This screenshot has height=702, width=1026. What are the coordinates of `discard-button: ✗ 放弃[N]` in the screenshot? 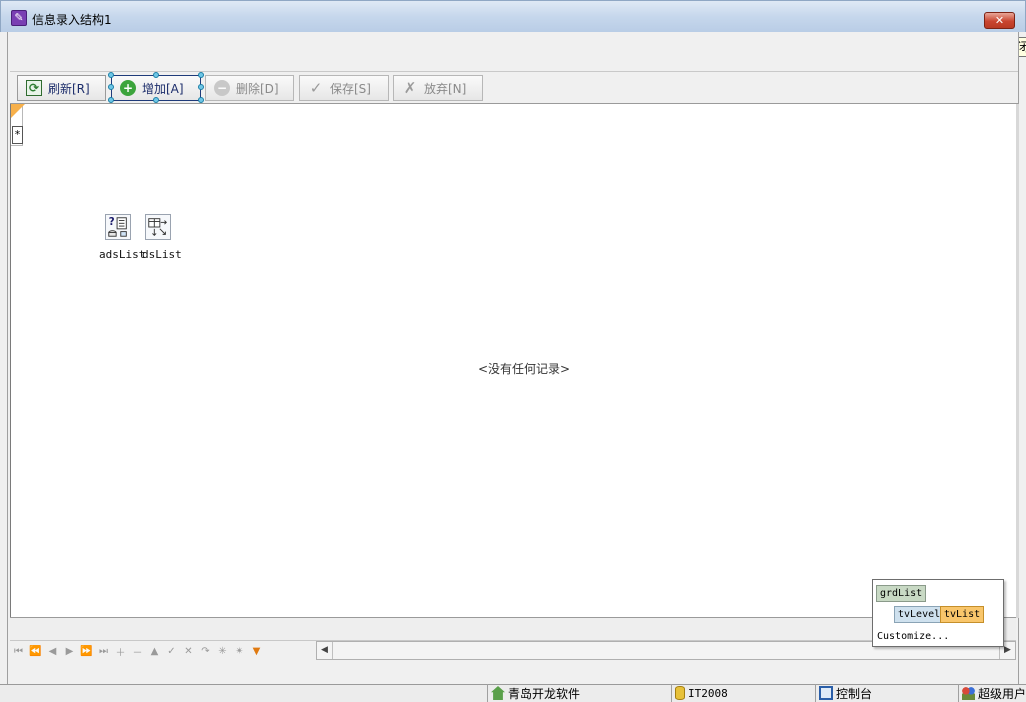 It's located at (438, 88).